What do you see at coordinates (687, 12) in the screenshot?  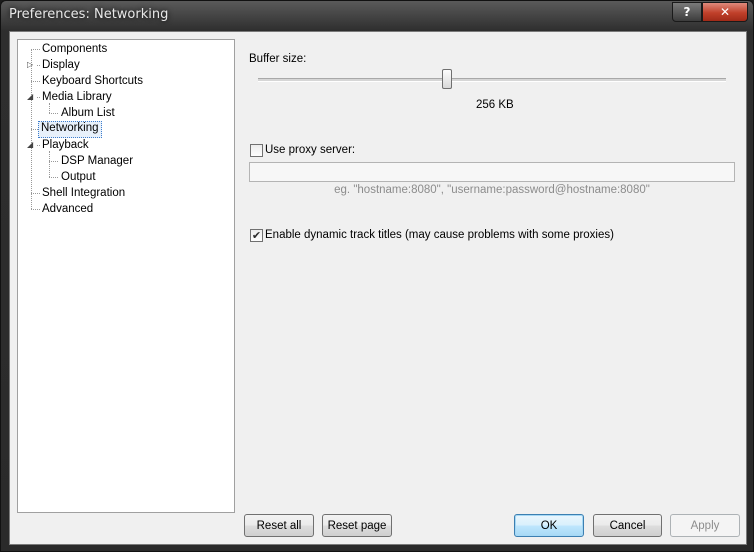 I see `help-button: ?` at bounding box center [687, 12].